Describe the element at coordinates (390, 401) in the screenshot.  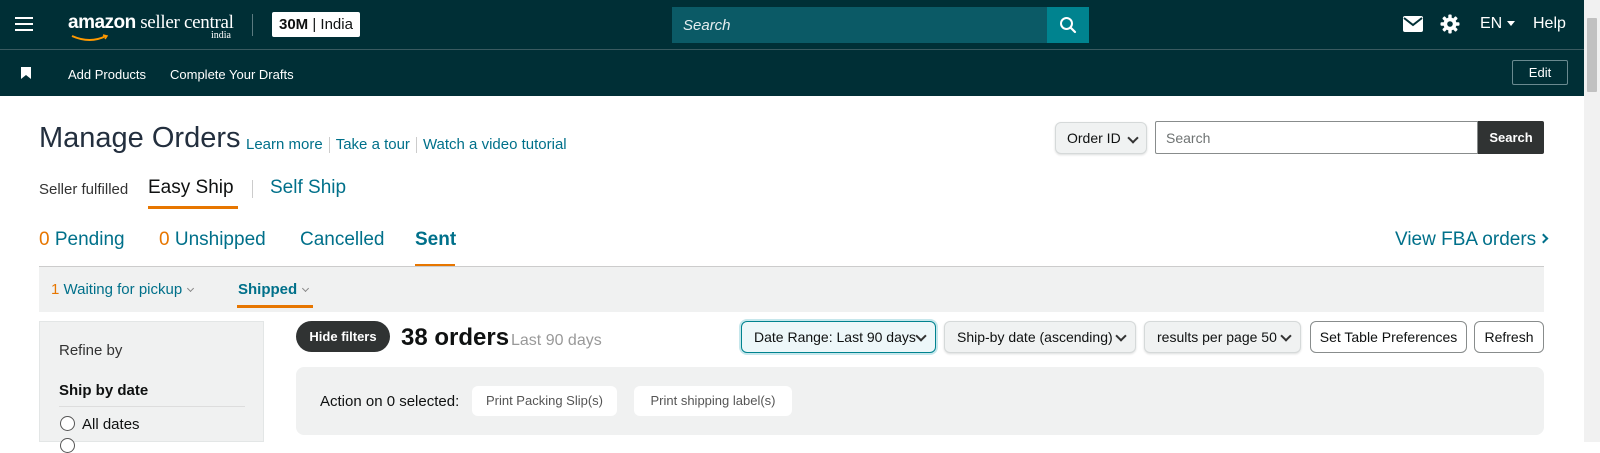
I see `action-selected-label: Action on 0 selected:` at that location.